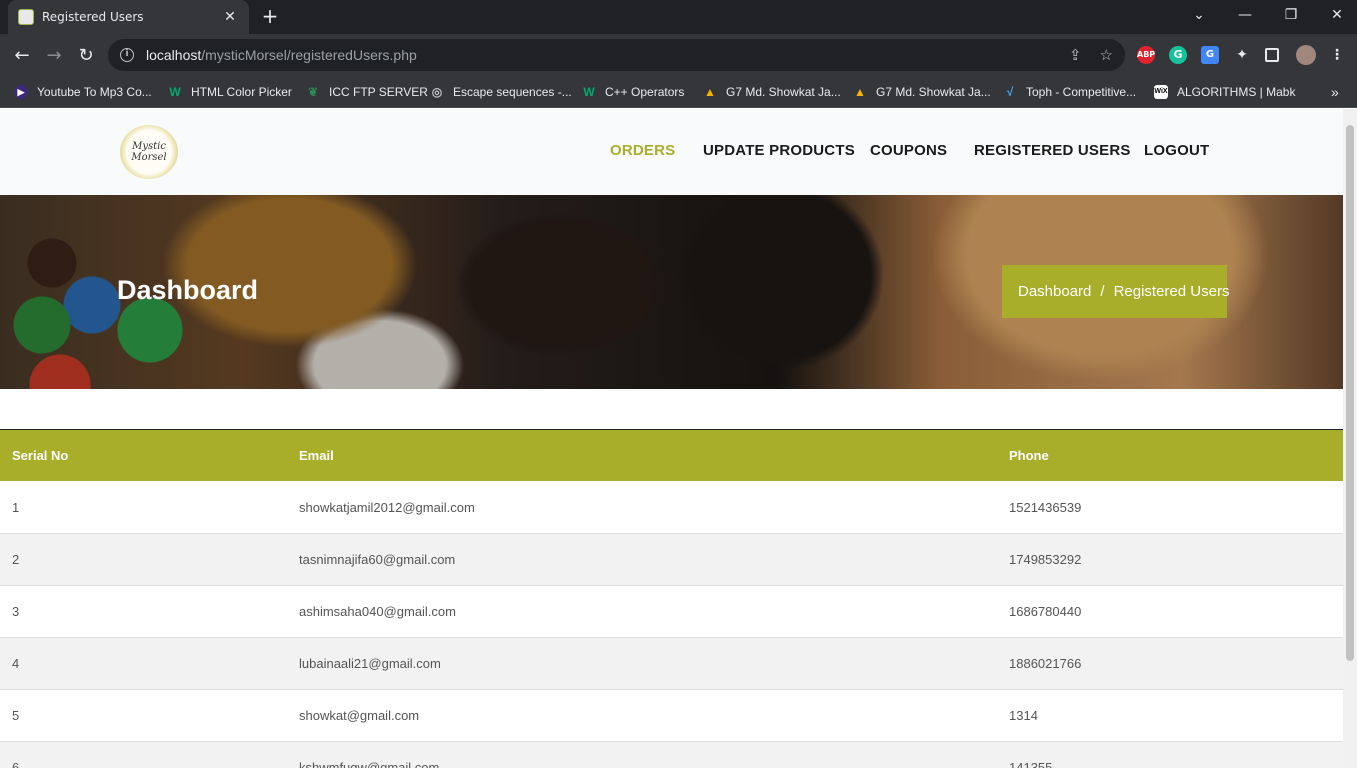 This screenshot has height=768, width=1357. Describe the element at coordinates (149, 146) in the screenshot. I see `logo-text-line1: Mystic` at that location.